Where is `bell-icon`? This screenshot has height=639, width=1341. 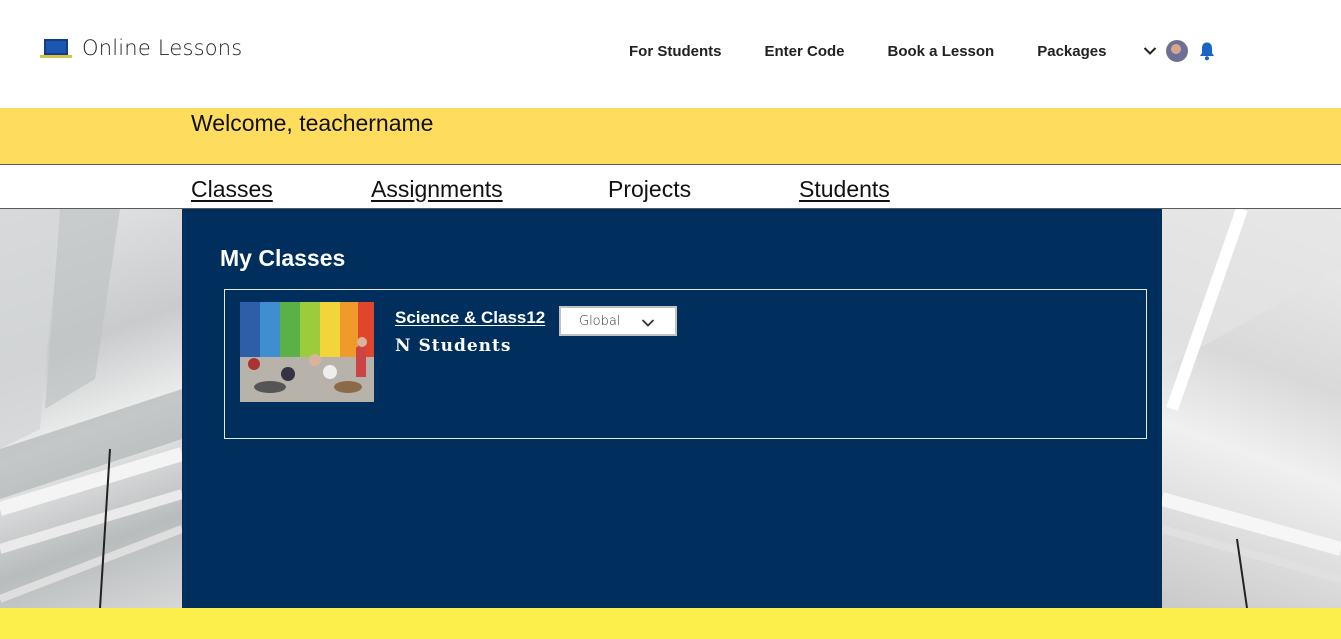
bell-icon is located at coordinates (1207, 51).